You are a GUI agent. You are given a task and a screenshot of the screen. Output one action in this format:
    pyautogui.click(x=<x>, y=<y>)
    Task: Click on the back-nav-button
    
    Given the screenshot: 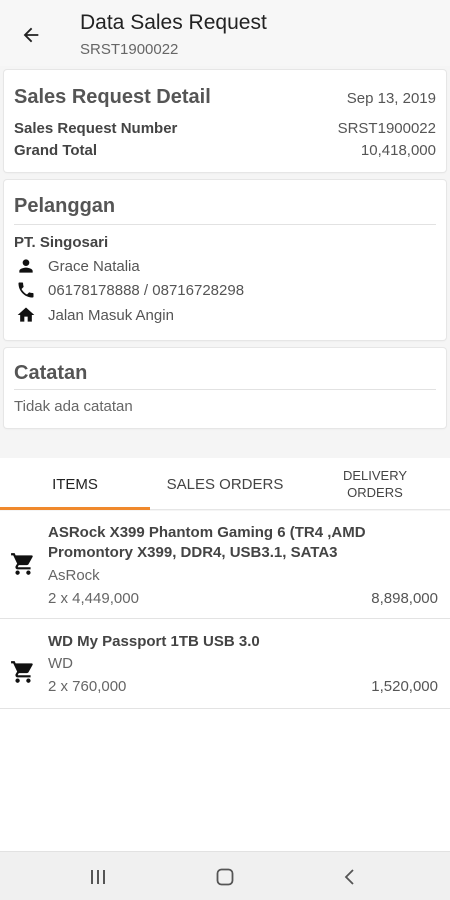 What is the action you would take?
    pyautogui.click(x=350, y=877)
    